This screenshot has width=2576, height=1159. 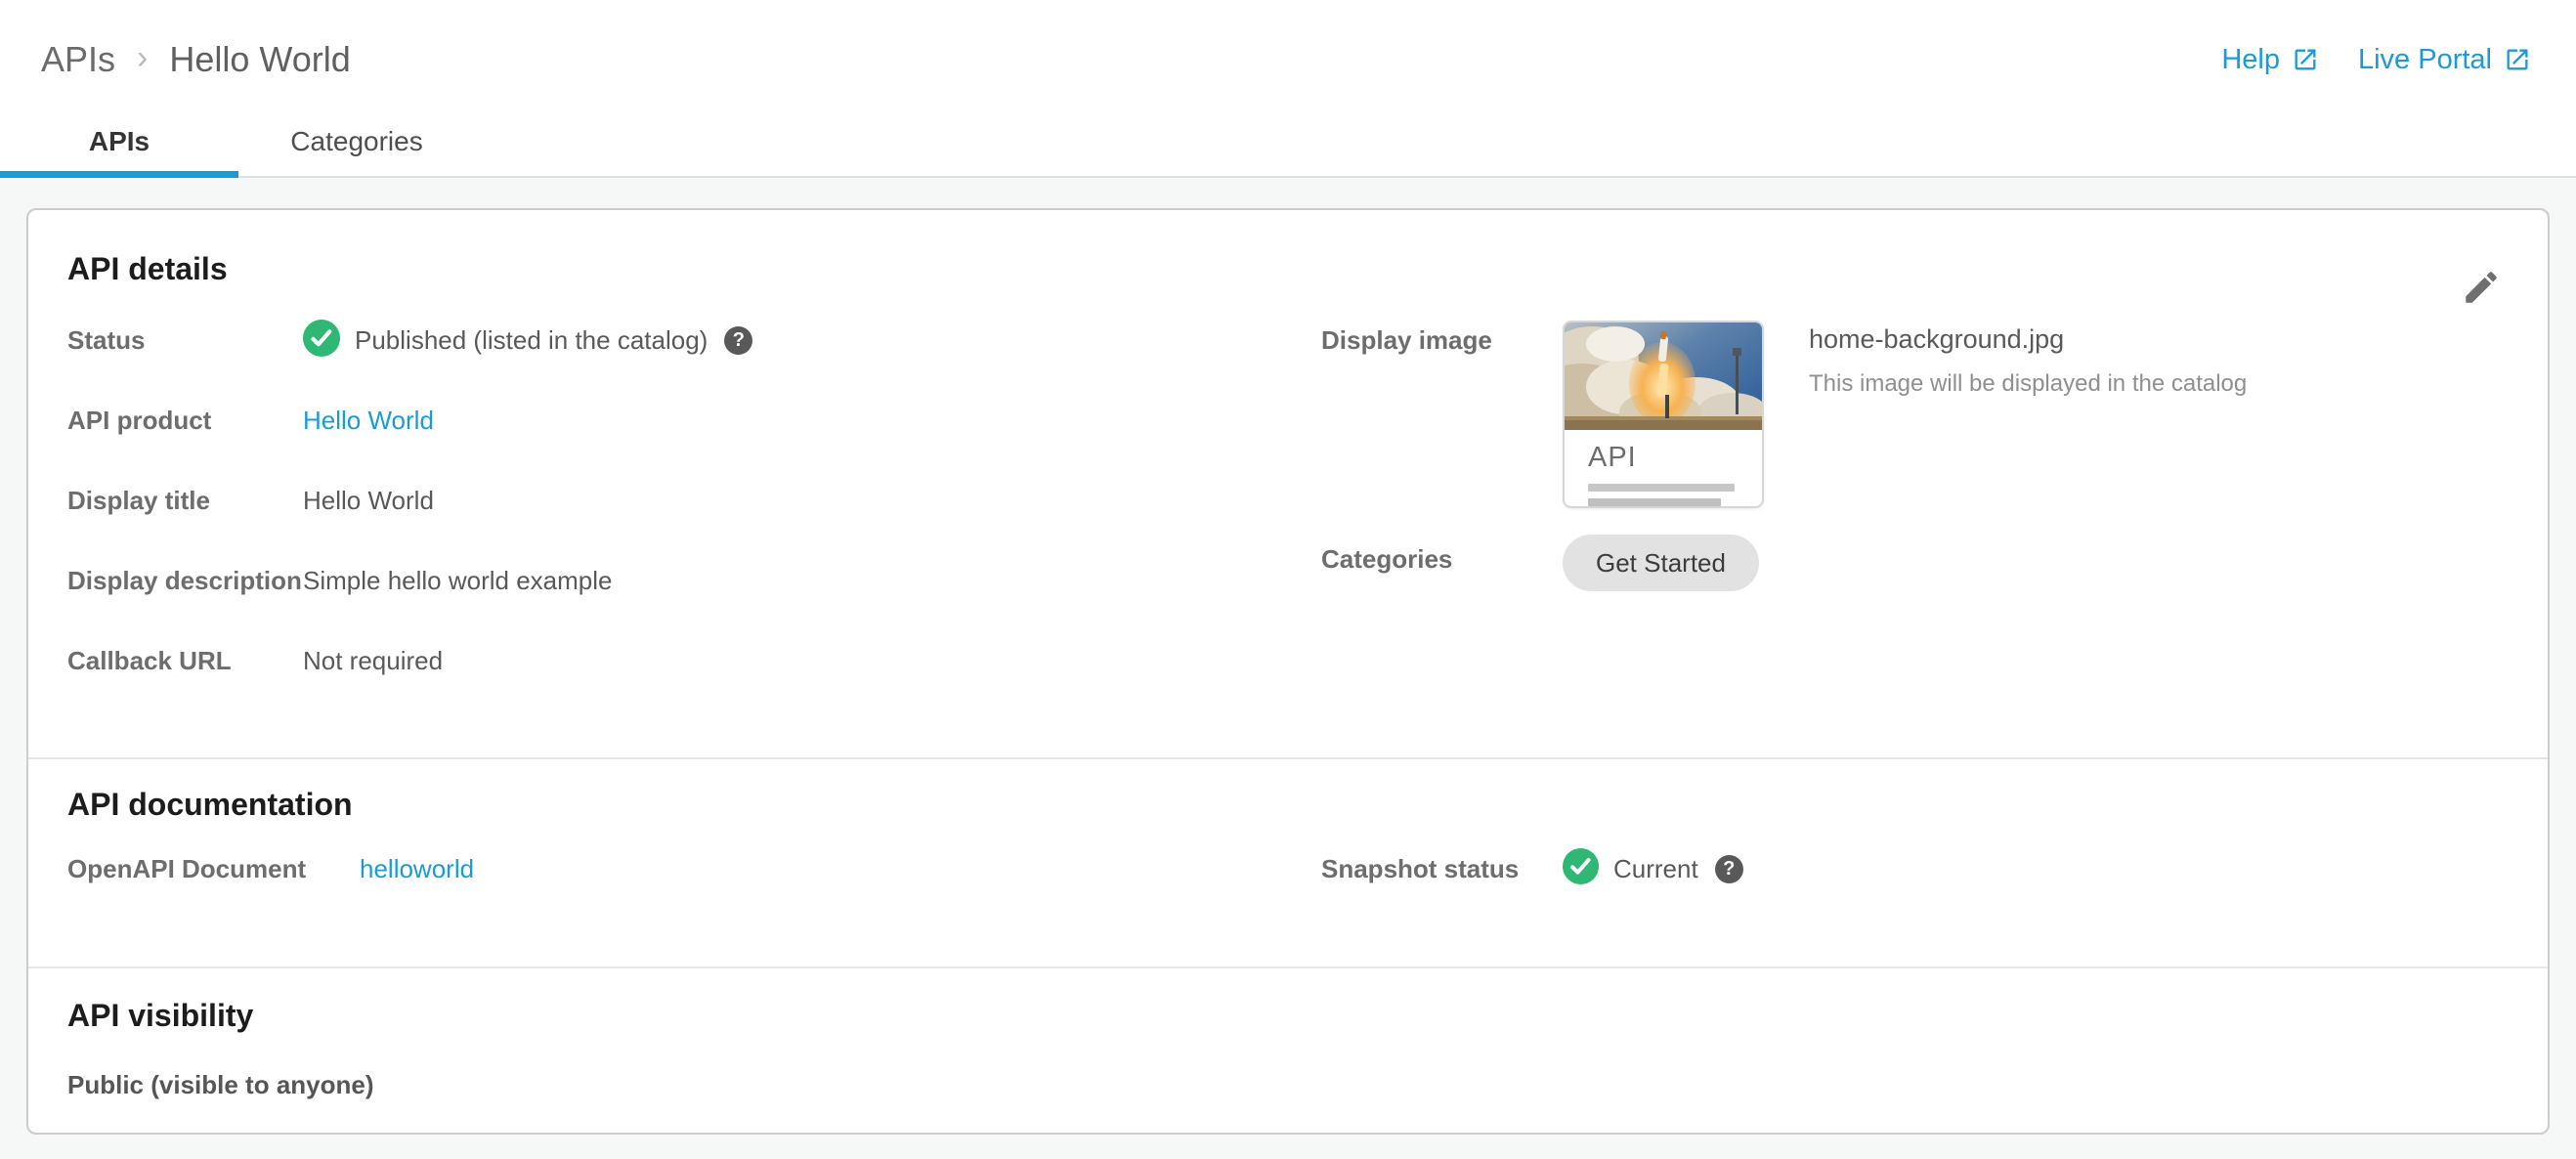 I want to click on tab-categories: Categories, so click(x=356, y=141).